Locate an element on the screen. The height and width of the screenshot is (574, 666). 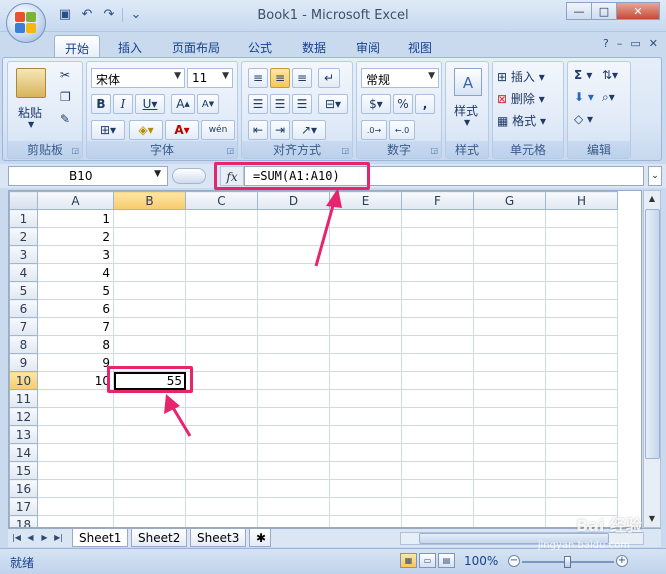
row-header: 2 is located at coordinates (23, 236).